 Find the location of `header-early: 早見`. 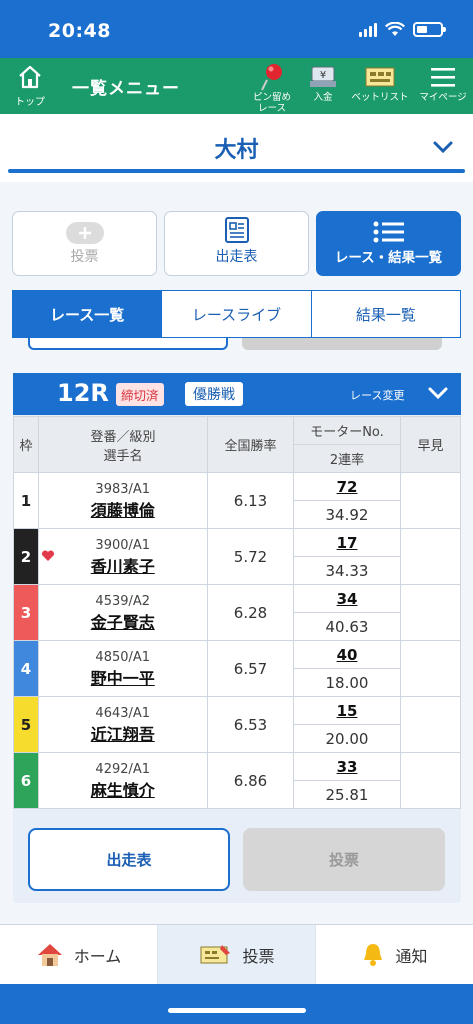

header-early: 早見 is located at coordinates (430, 444).